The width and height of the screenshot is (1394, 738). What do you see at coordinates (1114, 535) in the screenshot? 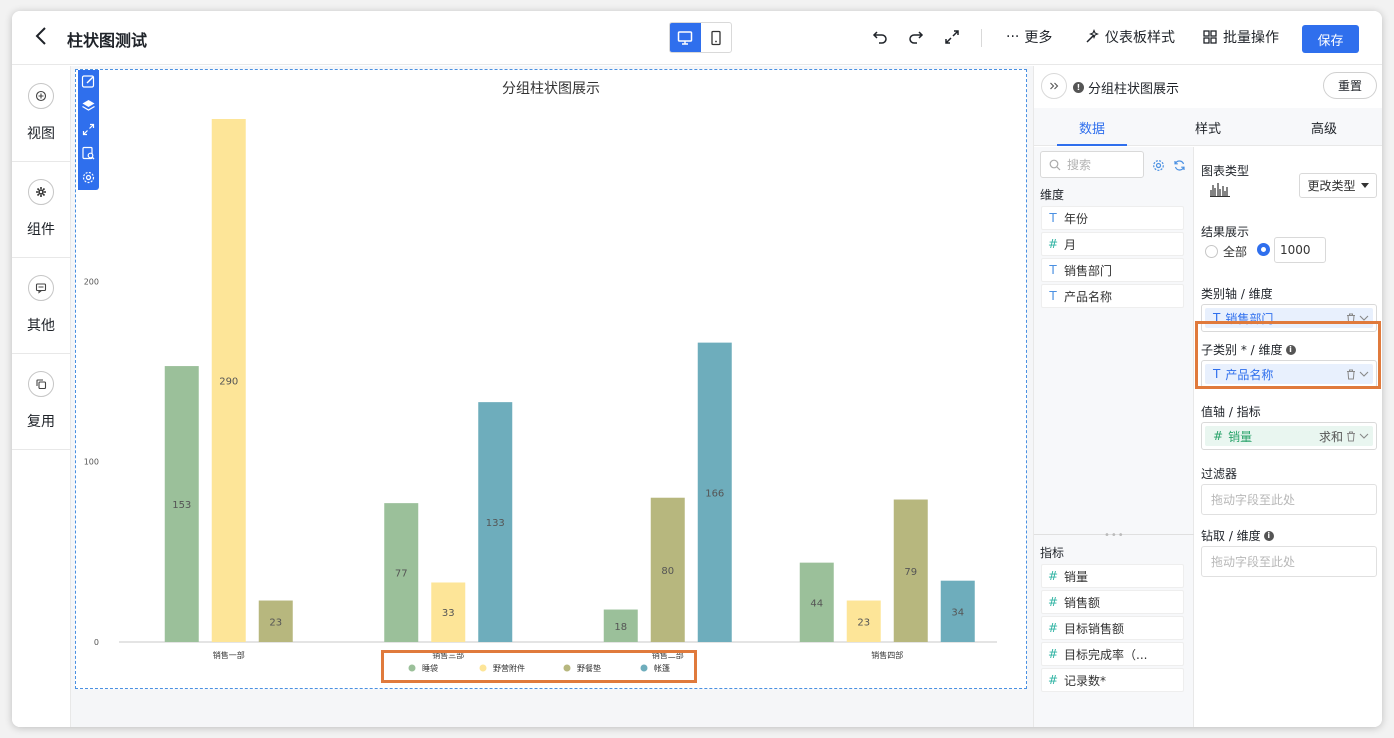
I see `drag-handle-icon: •••` at bounding box center [1114, 535].